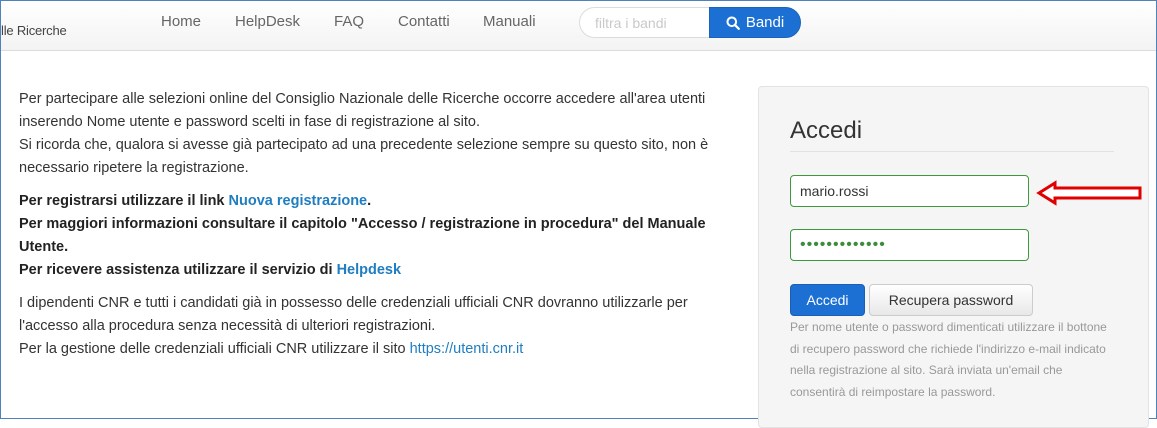 Image resolution: width=1157 pixels, height=428 pixels. Describe the element at coordinates (124, 201) in the screenshot. I see `registration-prefix: Per registrarsi utilizzare il link` at that location.